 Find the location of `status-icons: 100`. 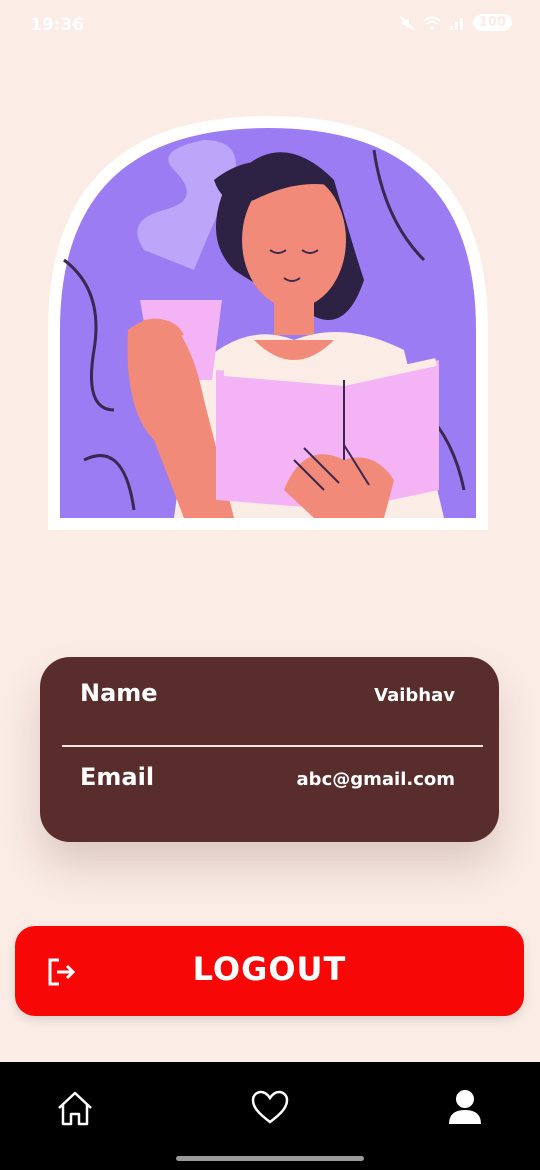

status-icons: 100 is located at coordinates (455, 22).